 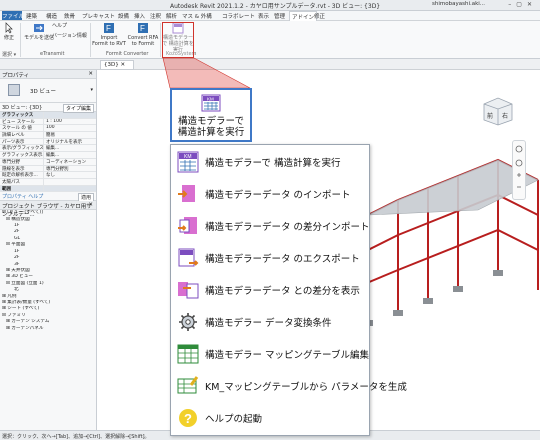 I want to click on gear-icon, so click(x=188, y=322).